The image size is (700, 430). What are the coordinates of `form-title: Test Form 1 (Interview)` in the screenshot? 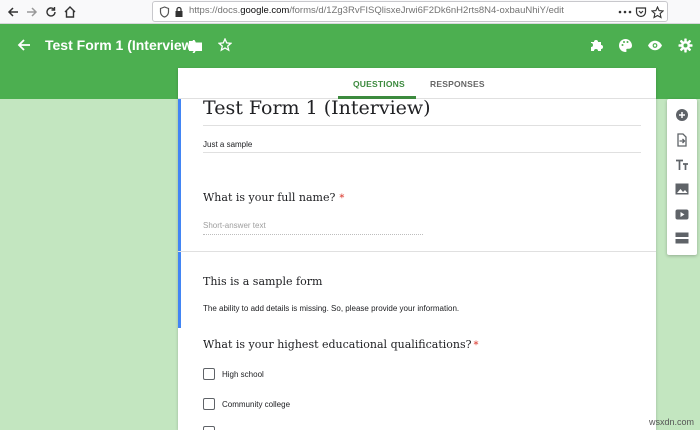 It's located at (317, 108).